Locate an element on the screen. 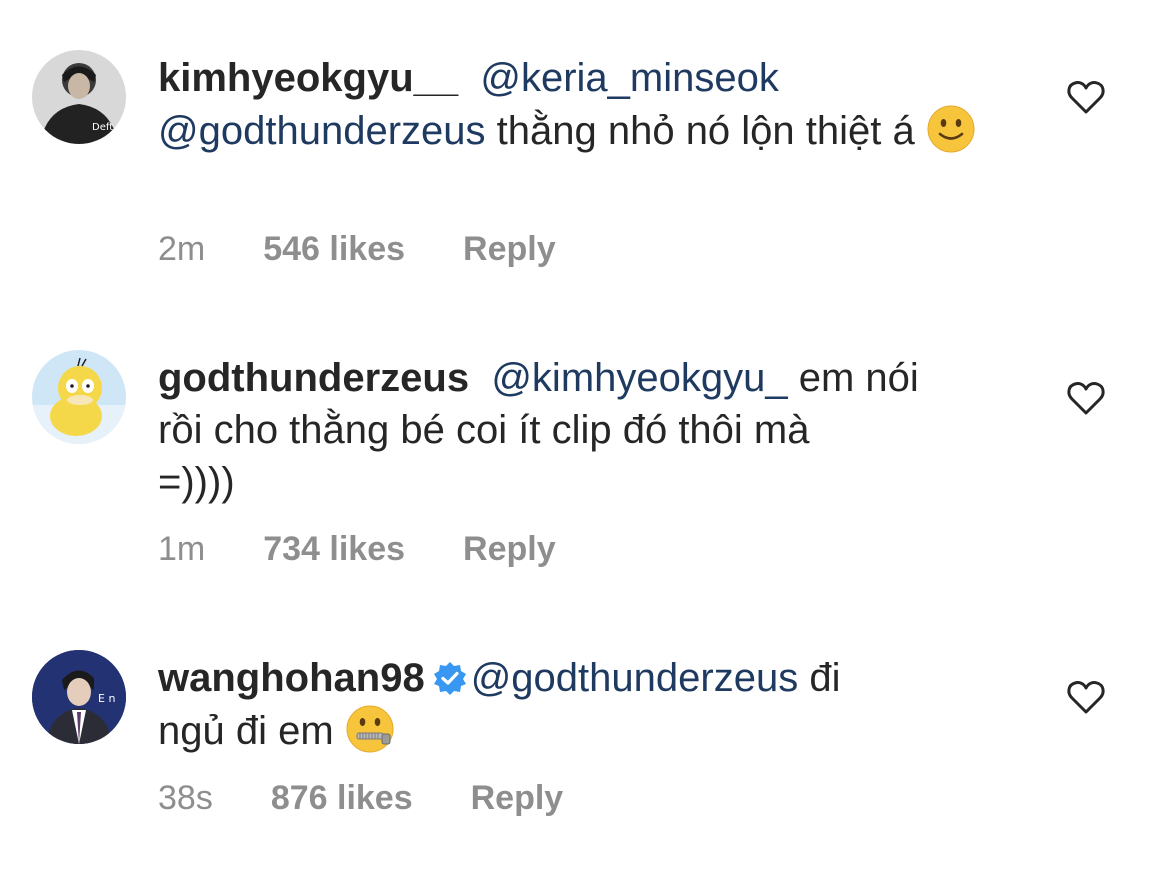 Image resolution: width=1170 pixels, height=878 pixels. avatar-jersey-text: Deft is located at coordinates (102, 127).